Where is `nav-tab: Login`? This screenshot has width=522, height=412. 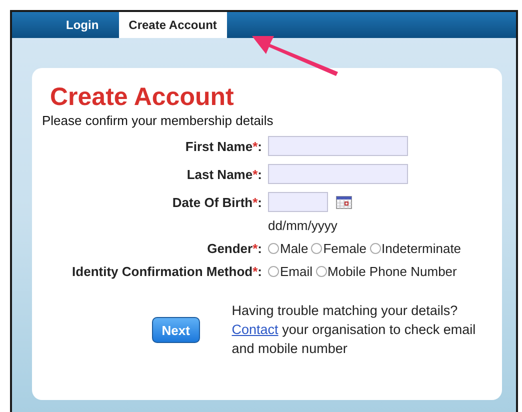 nav-tab: Login is located at coordinates (82, 25).